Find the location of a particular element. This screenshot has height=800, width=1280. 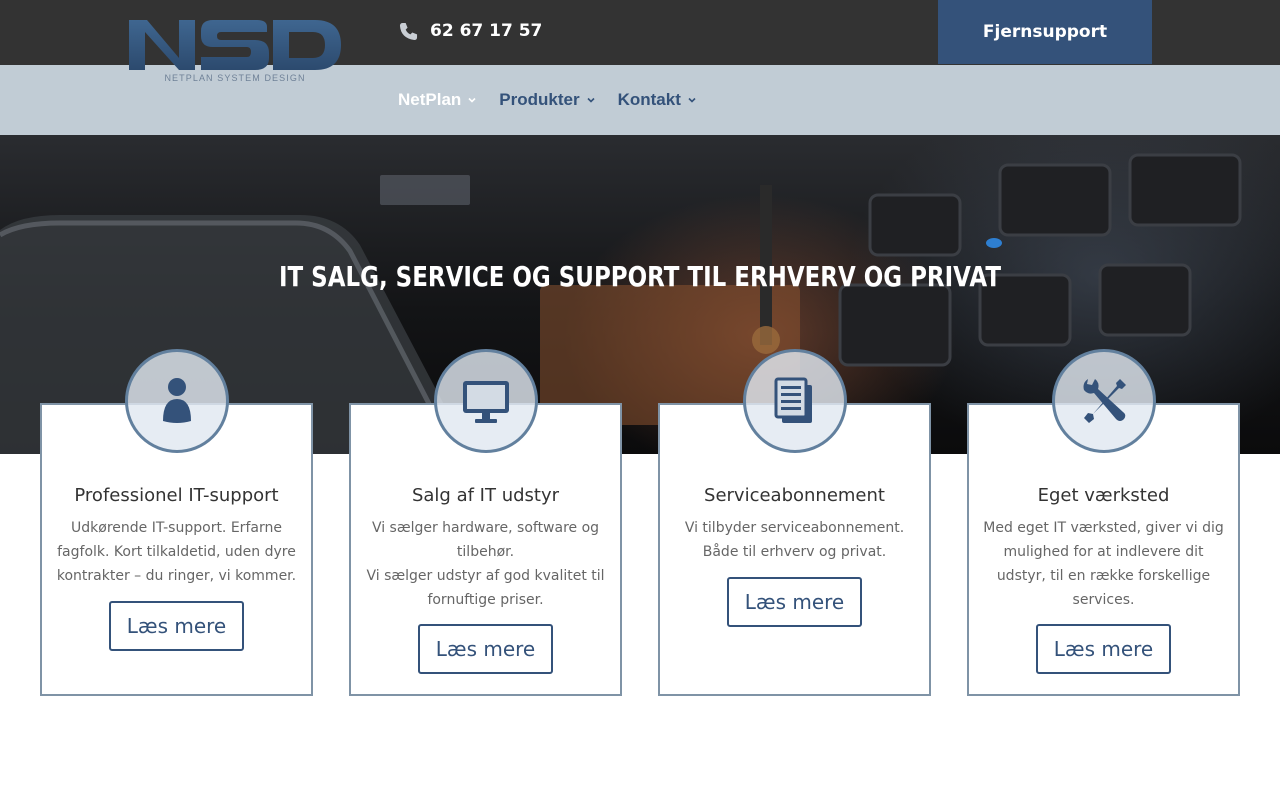

phone-icon is located at coordinates (408, 31).